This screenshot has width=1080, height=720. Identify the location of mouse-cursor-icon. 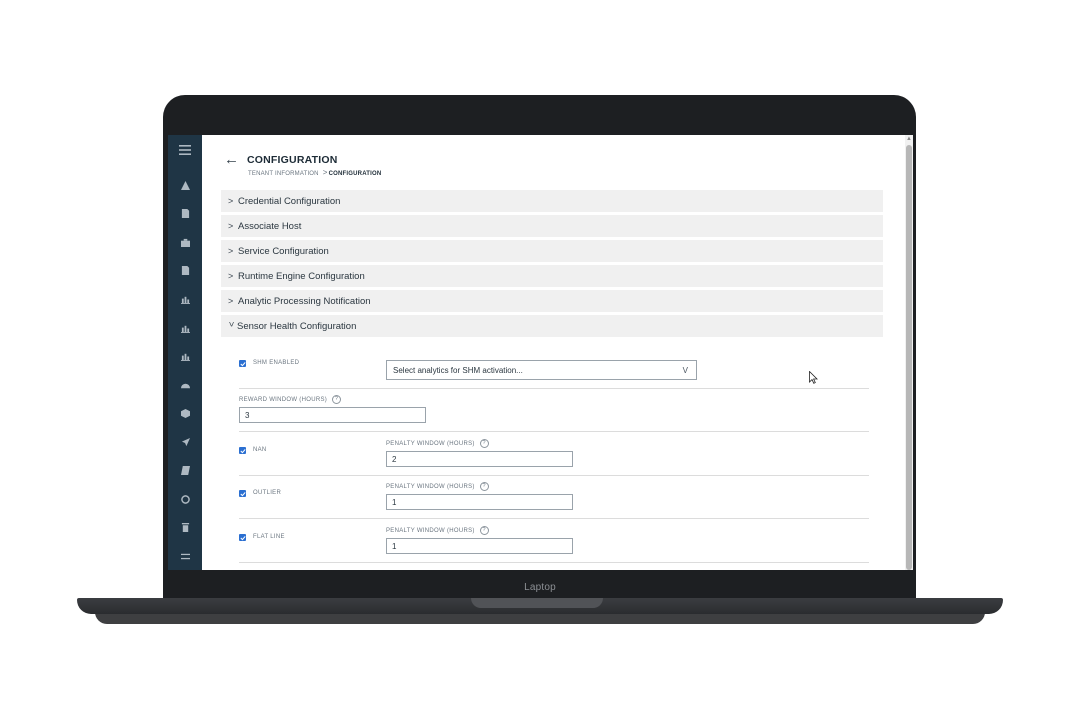
(813, 377).